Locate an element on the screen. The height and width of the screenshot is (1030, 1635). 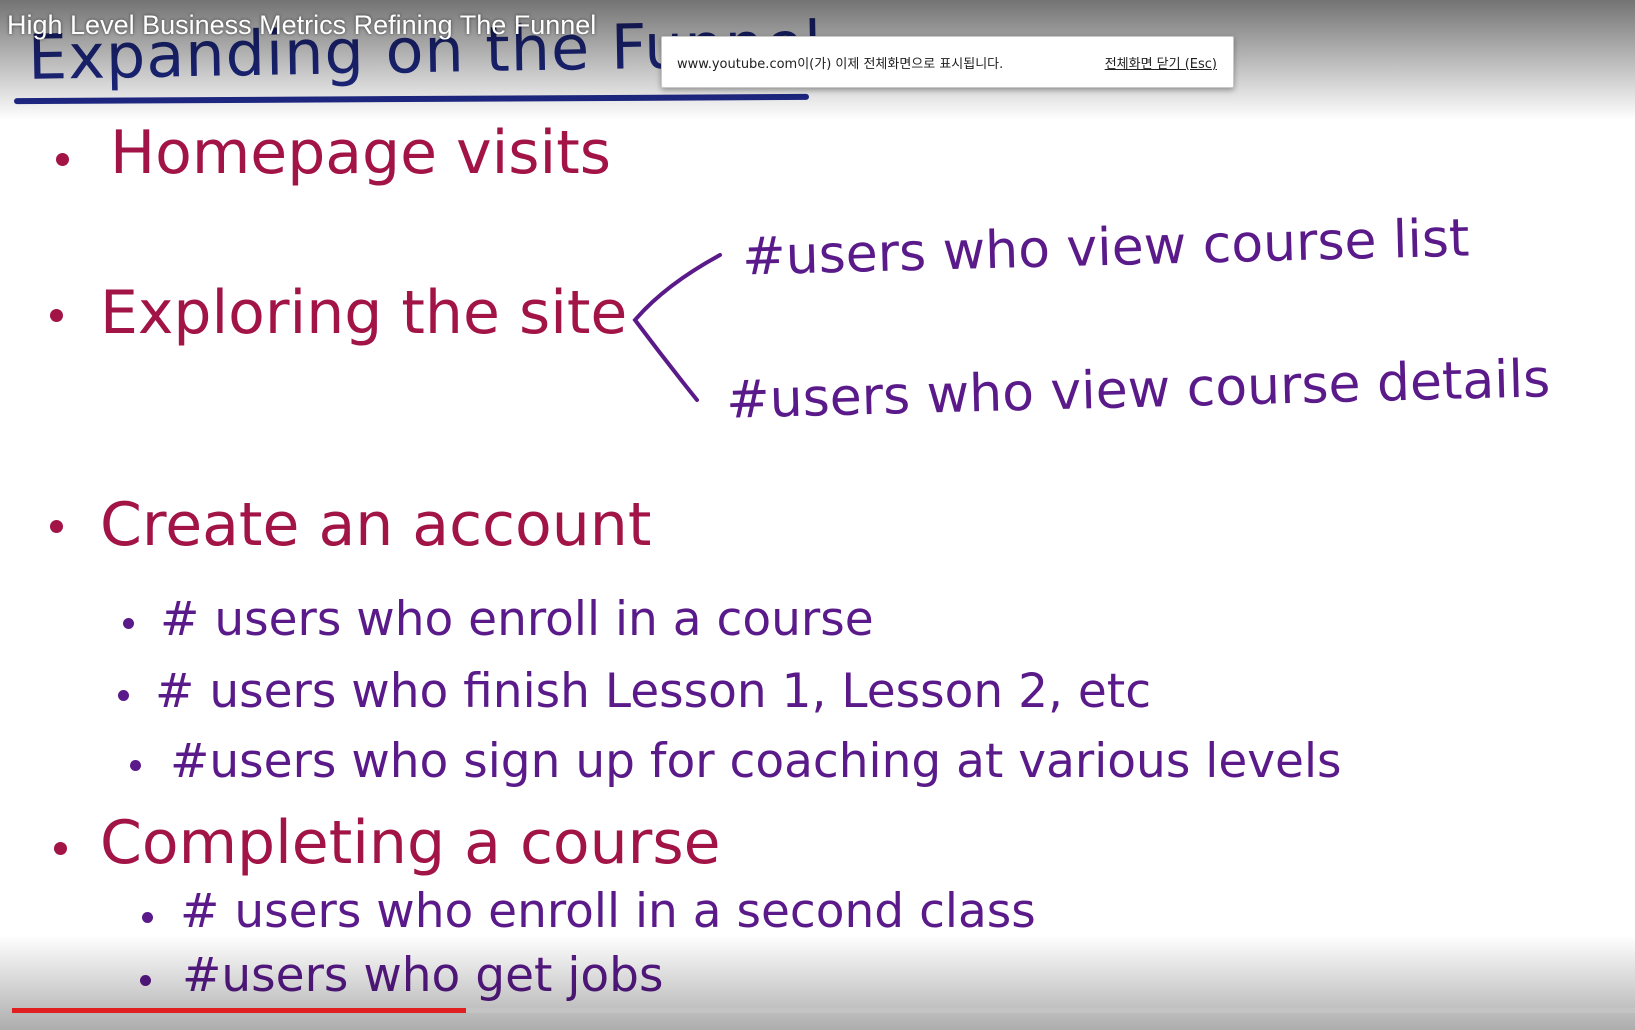
fullscreen-message: www.youtube.com이(가) 이제 전체화면으로 표시됩니다. is located at coordinates (840, 64).